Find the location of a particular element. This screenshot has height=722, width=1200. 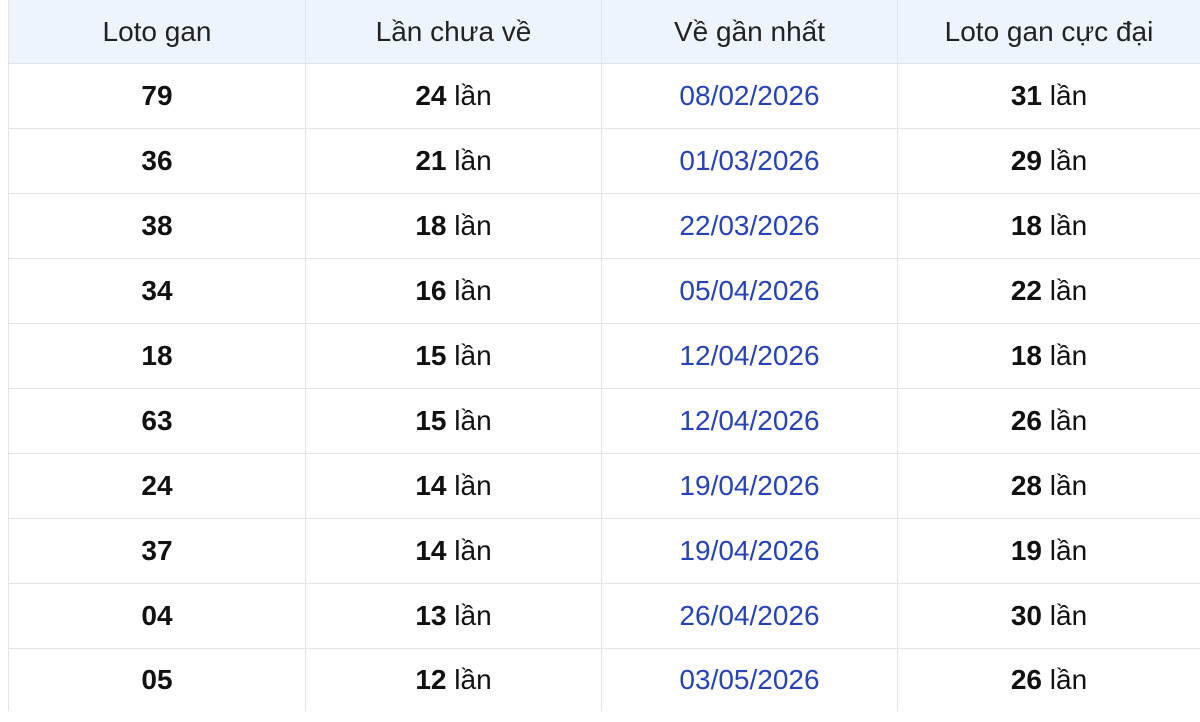

loto-number: 34 is located at coordinates (157, 290).